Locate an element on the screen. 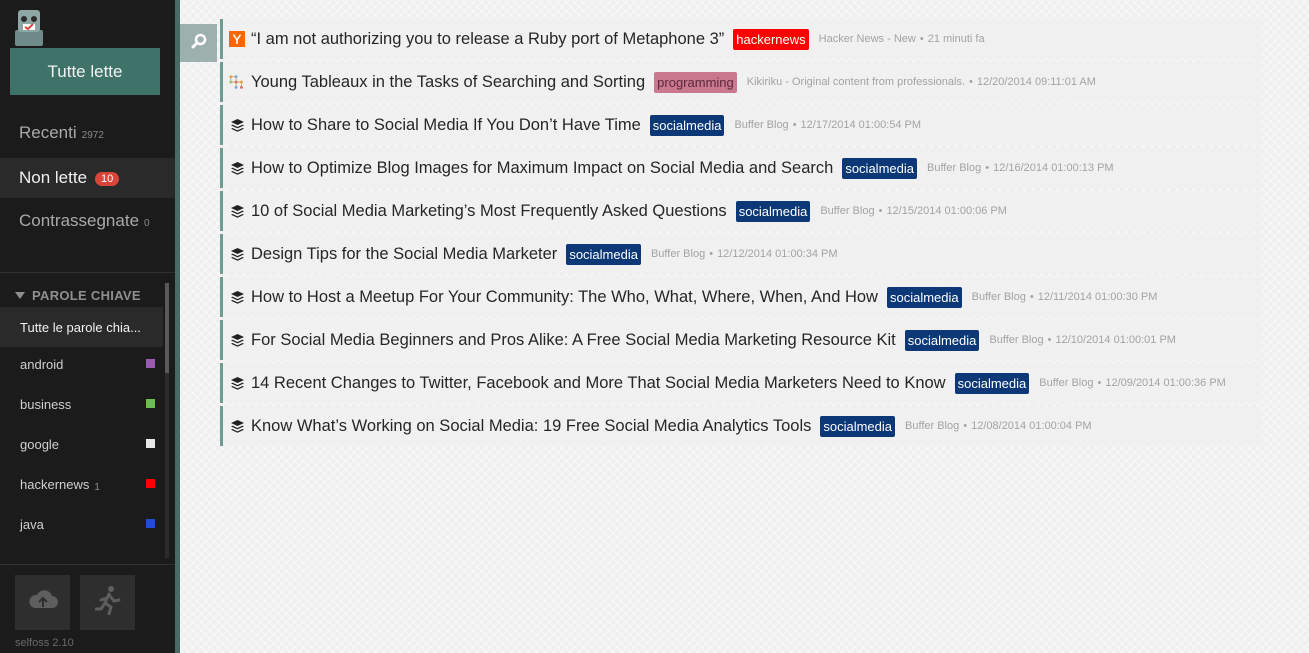 This screenshot has height=653, width=1309. app-version: selfoss 2.10 is located at coordinates (44, 643).